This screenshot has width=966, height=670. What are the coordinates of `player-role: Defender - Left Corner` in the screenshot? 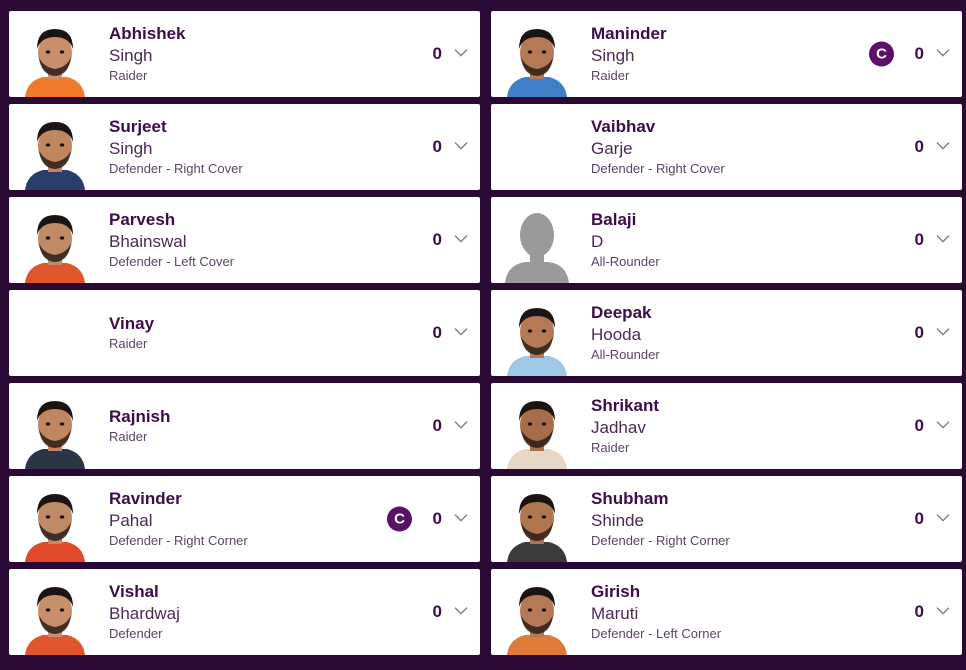 It's located at (656, 633).